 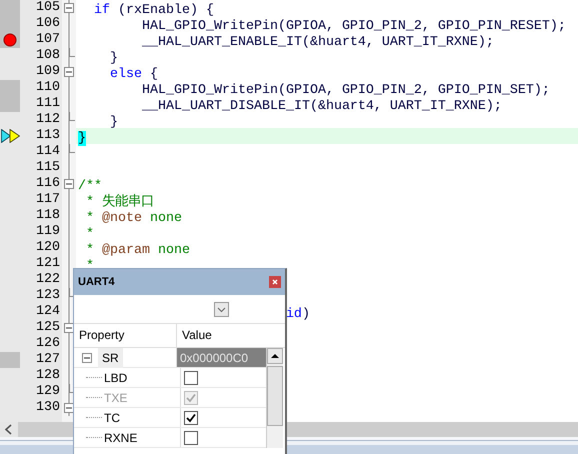 I want to click on breakpoint-icon, so click(x=10, y=40).